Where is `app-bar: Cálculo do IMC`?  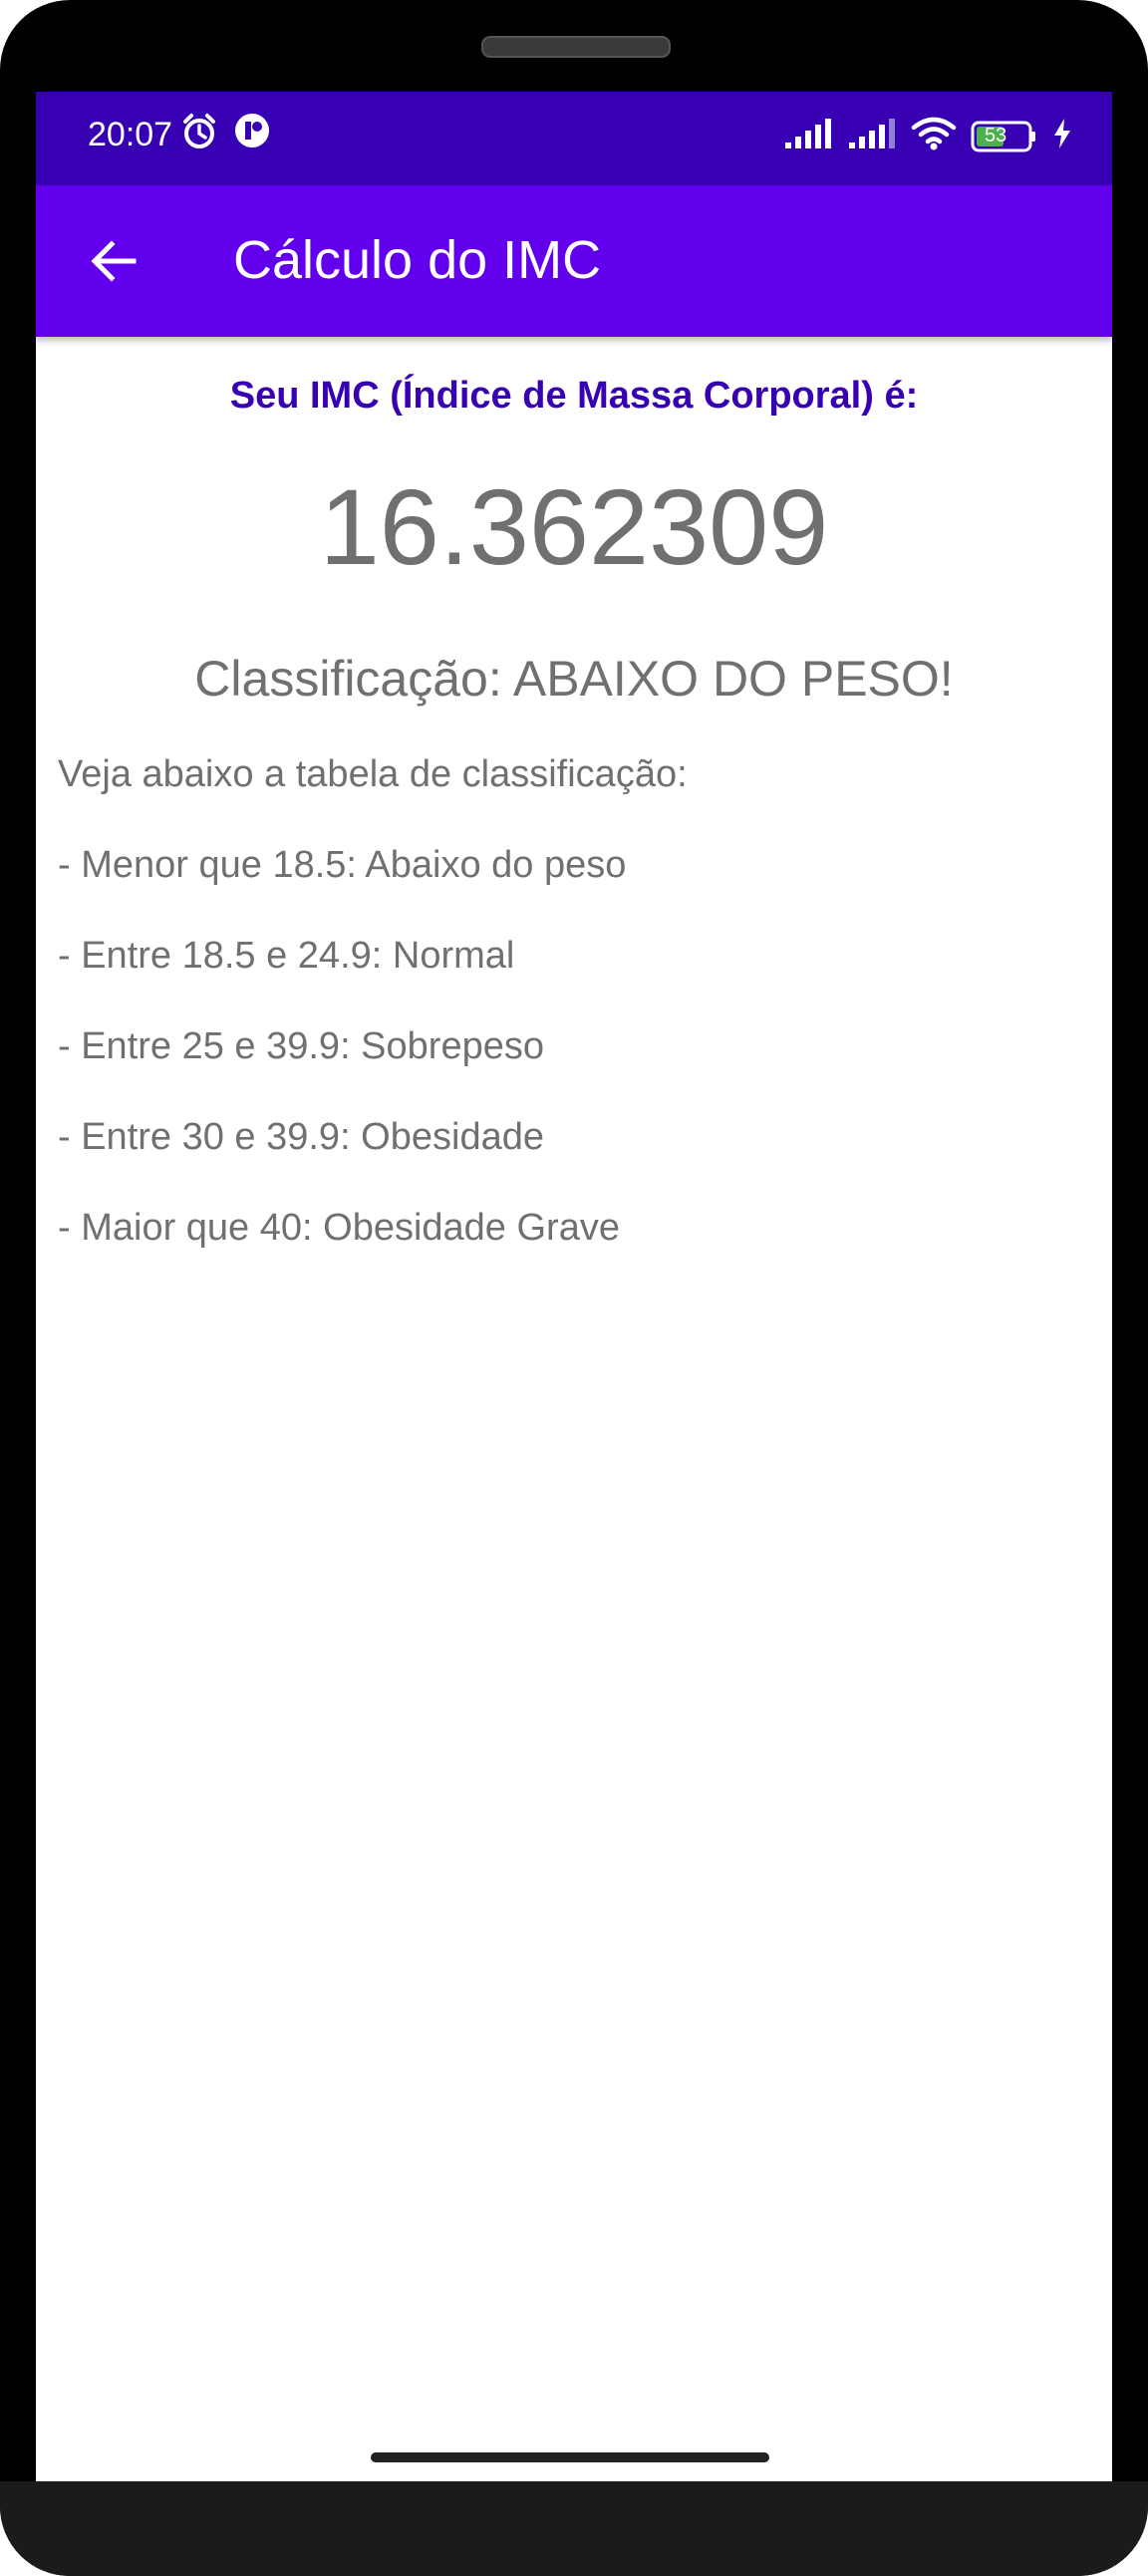
app-bar: Cálculo do IMC is located at coordinates (574, 261).